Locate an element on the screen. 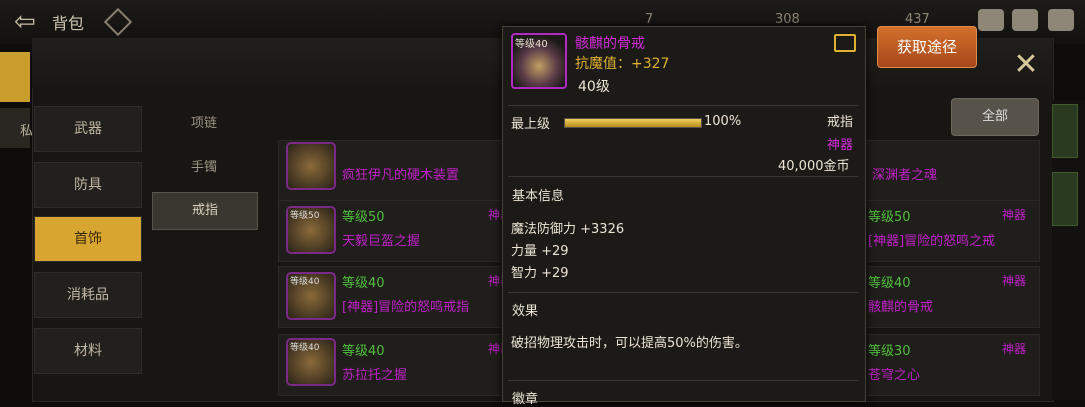 The height and width of the screenshot is (407, 1085). chest-icon is located at coordinates (991, 20).